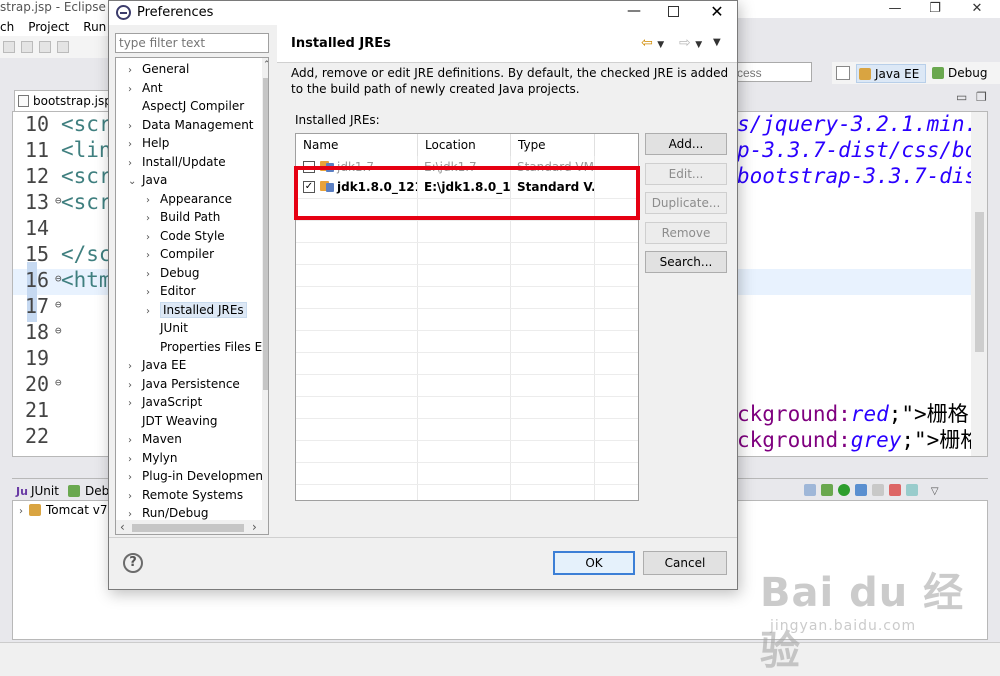 The height and width of the screenshot is (676, 1000). I want to click on column-header-location: Location, so click(464, 145).